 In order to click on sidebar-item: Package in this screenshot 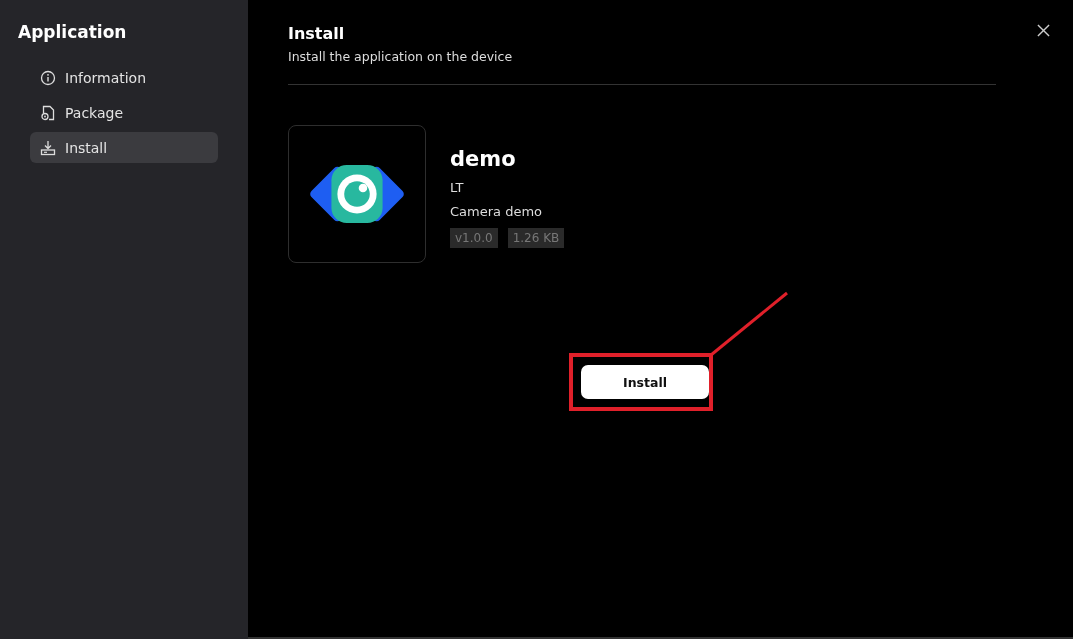, I will do `click(124, 112)`.